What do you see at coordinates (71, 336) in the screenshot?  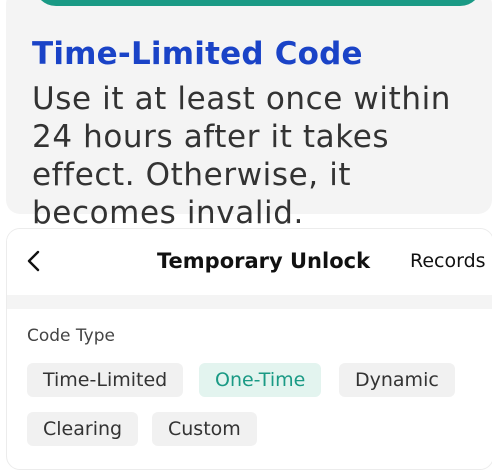 I see `code-type-label: Code Type` at bounding box center [71, 336].